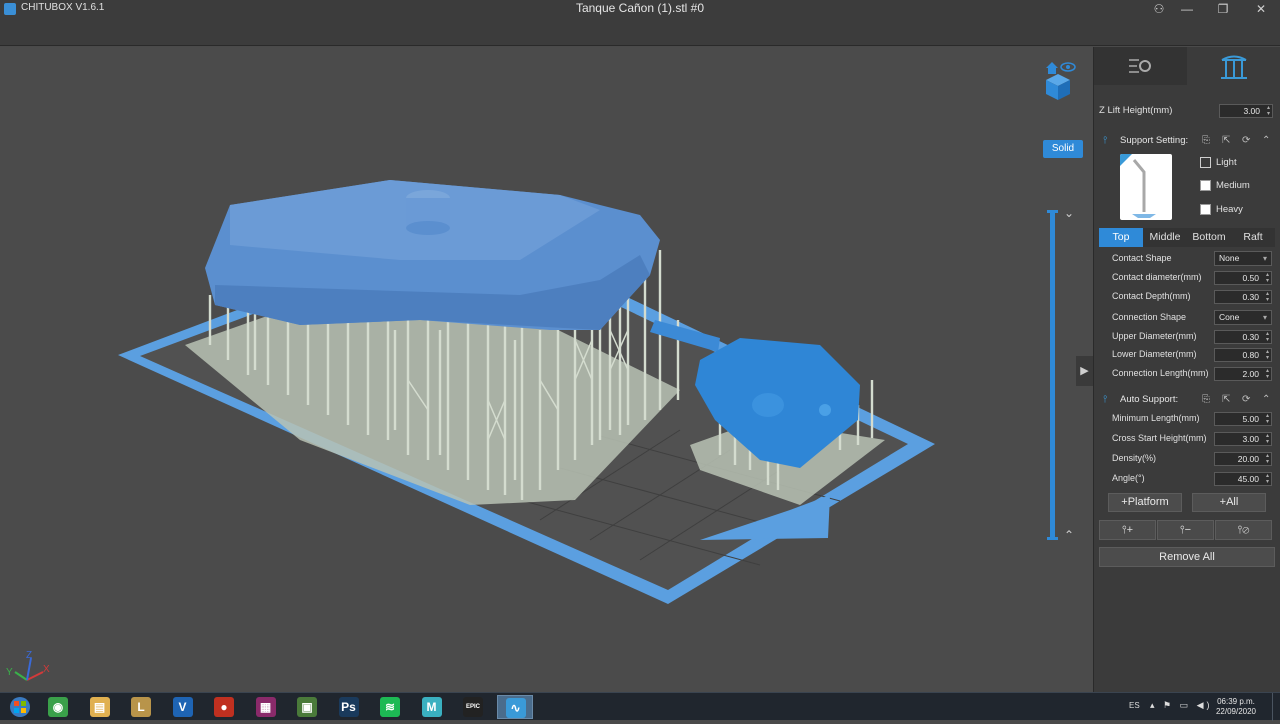 The width and height of the screenshot is (1280, 724). I want to click on render-mode-button: Solid, so click(1063, 149).